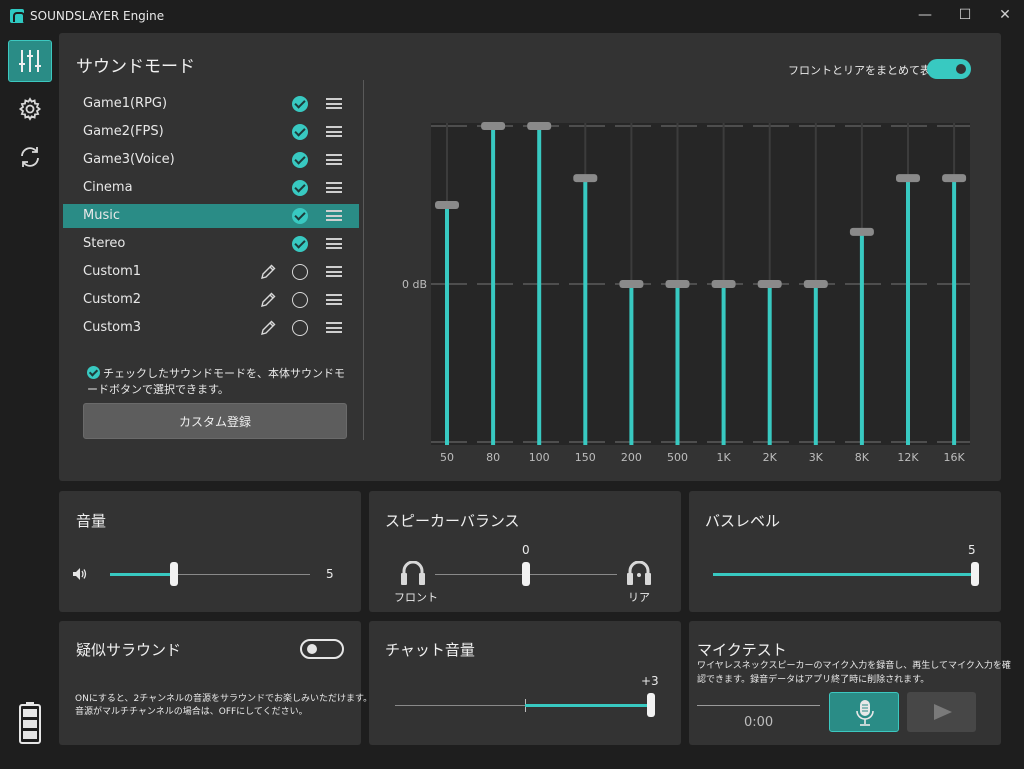 Image resolution: width=1024 pixels, height=769 pixels. What do you see at coordinates (452, 521) in the screenshot?
I see `speaker-balance-title: スピーカーバランス` at bounding box center [452, 521].